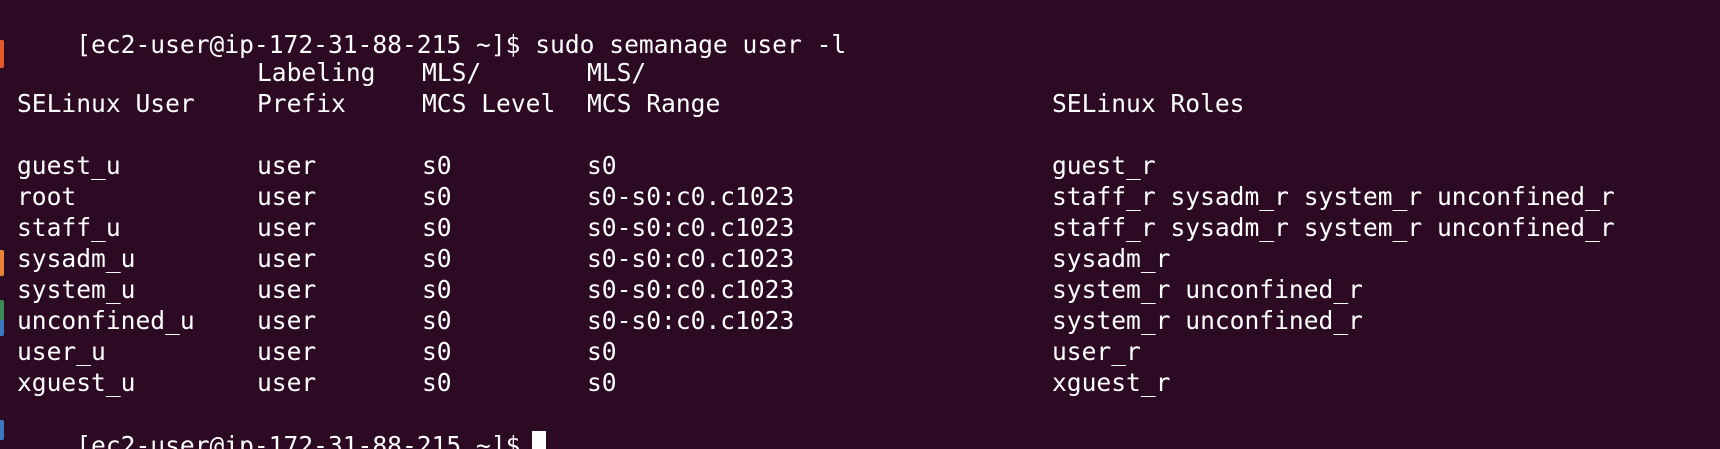 The width and height of the screenshot is (1720, 449). What do you see at coordinates (76, 258) in the screenshot?
I see `cell-user: sysadm_u` at bounding box center [76, 258].